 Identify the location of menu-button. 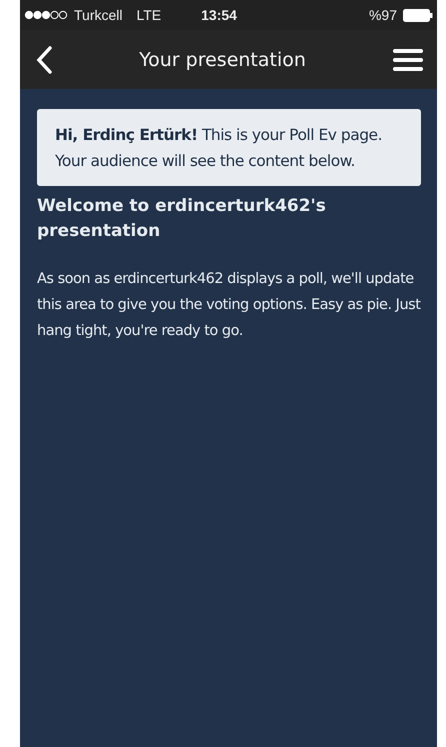
(408, 60).